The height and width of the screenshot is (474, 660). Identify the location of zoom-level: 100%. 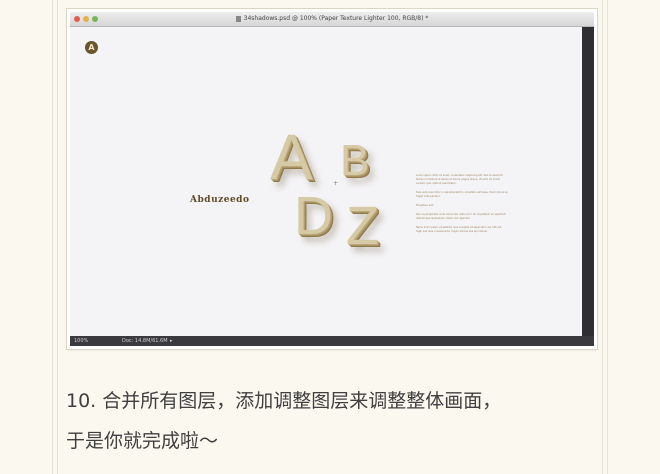
(81, 341).